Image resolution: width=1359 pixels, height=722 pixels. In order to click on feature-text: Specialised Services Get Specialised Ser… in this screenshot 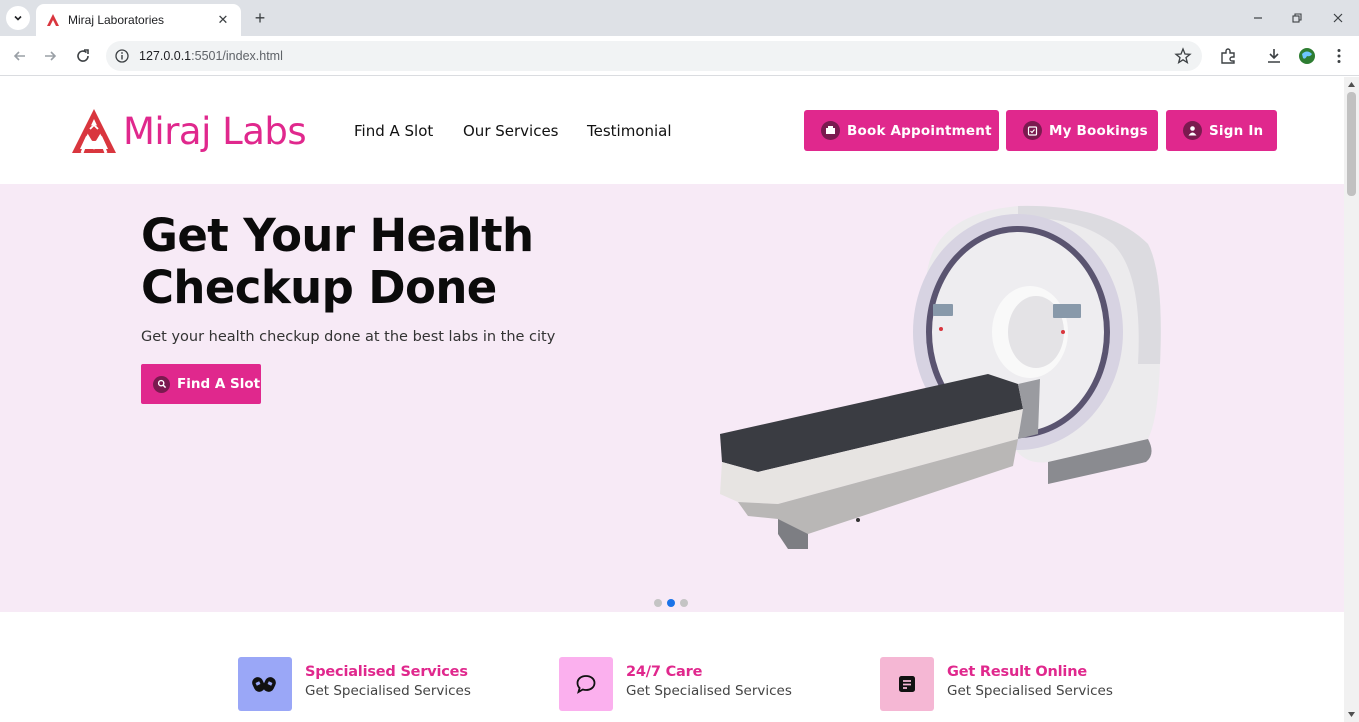, I will do `click(388, 681)`.